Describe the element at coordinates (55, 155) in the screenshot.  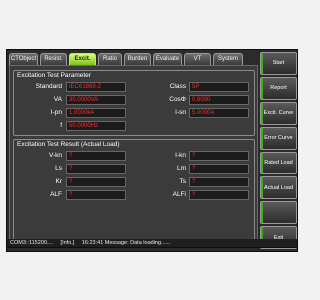
I see `vkn-label: V-kn` at that location.